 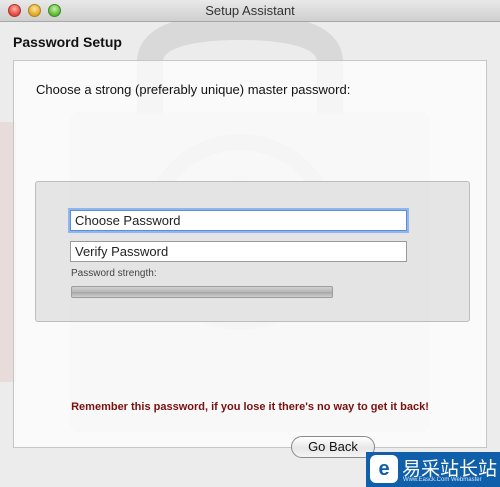 I want to click on page-title: Password Setup, so click(x=67, y=42).